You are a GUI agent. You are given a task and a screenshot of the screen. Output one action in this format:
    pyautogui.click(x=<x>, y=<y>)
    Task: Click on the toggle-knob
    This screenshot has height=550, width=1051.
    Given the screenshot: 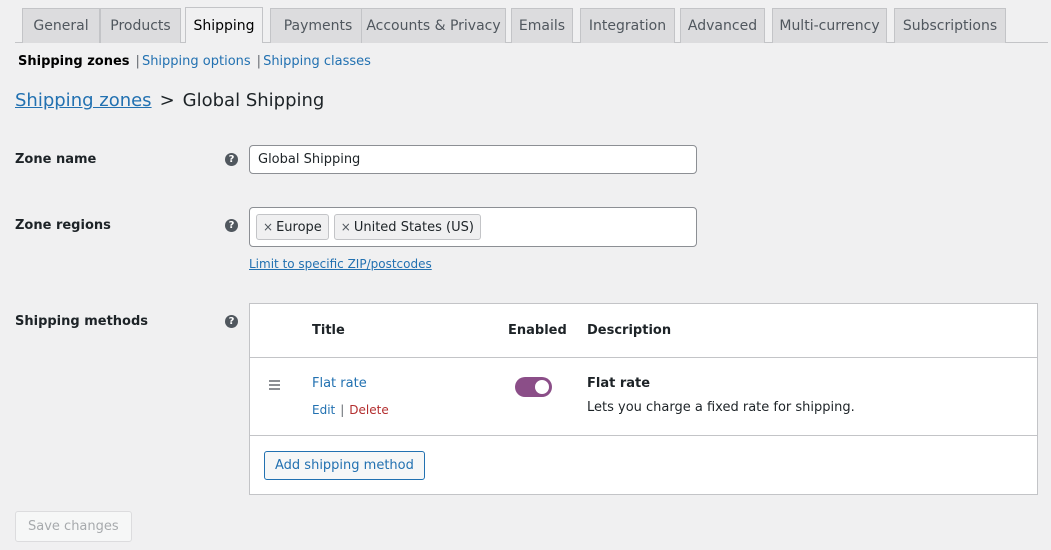 What is the action you would take?
    pyautogui.click(x=542, y=387)
    